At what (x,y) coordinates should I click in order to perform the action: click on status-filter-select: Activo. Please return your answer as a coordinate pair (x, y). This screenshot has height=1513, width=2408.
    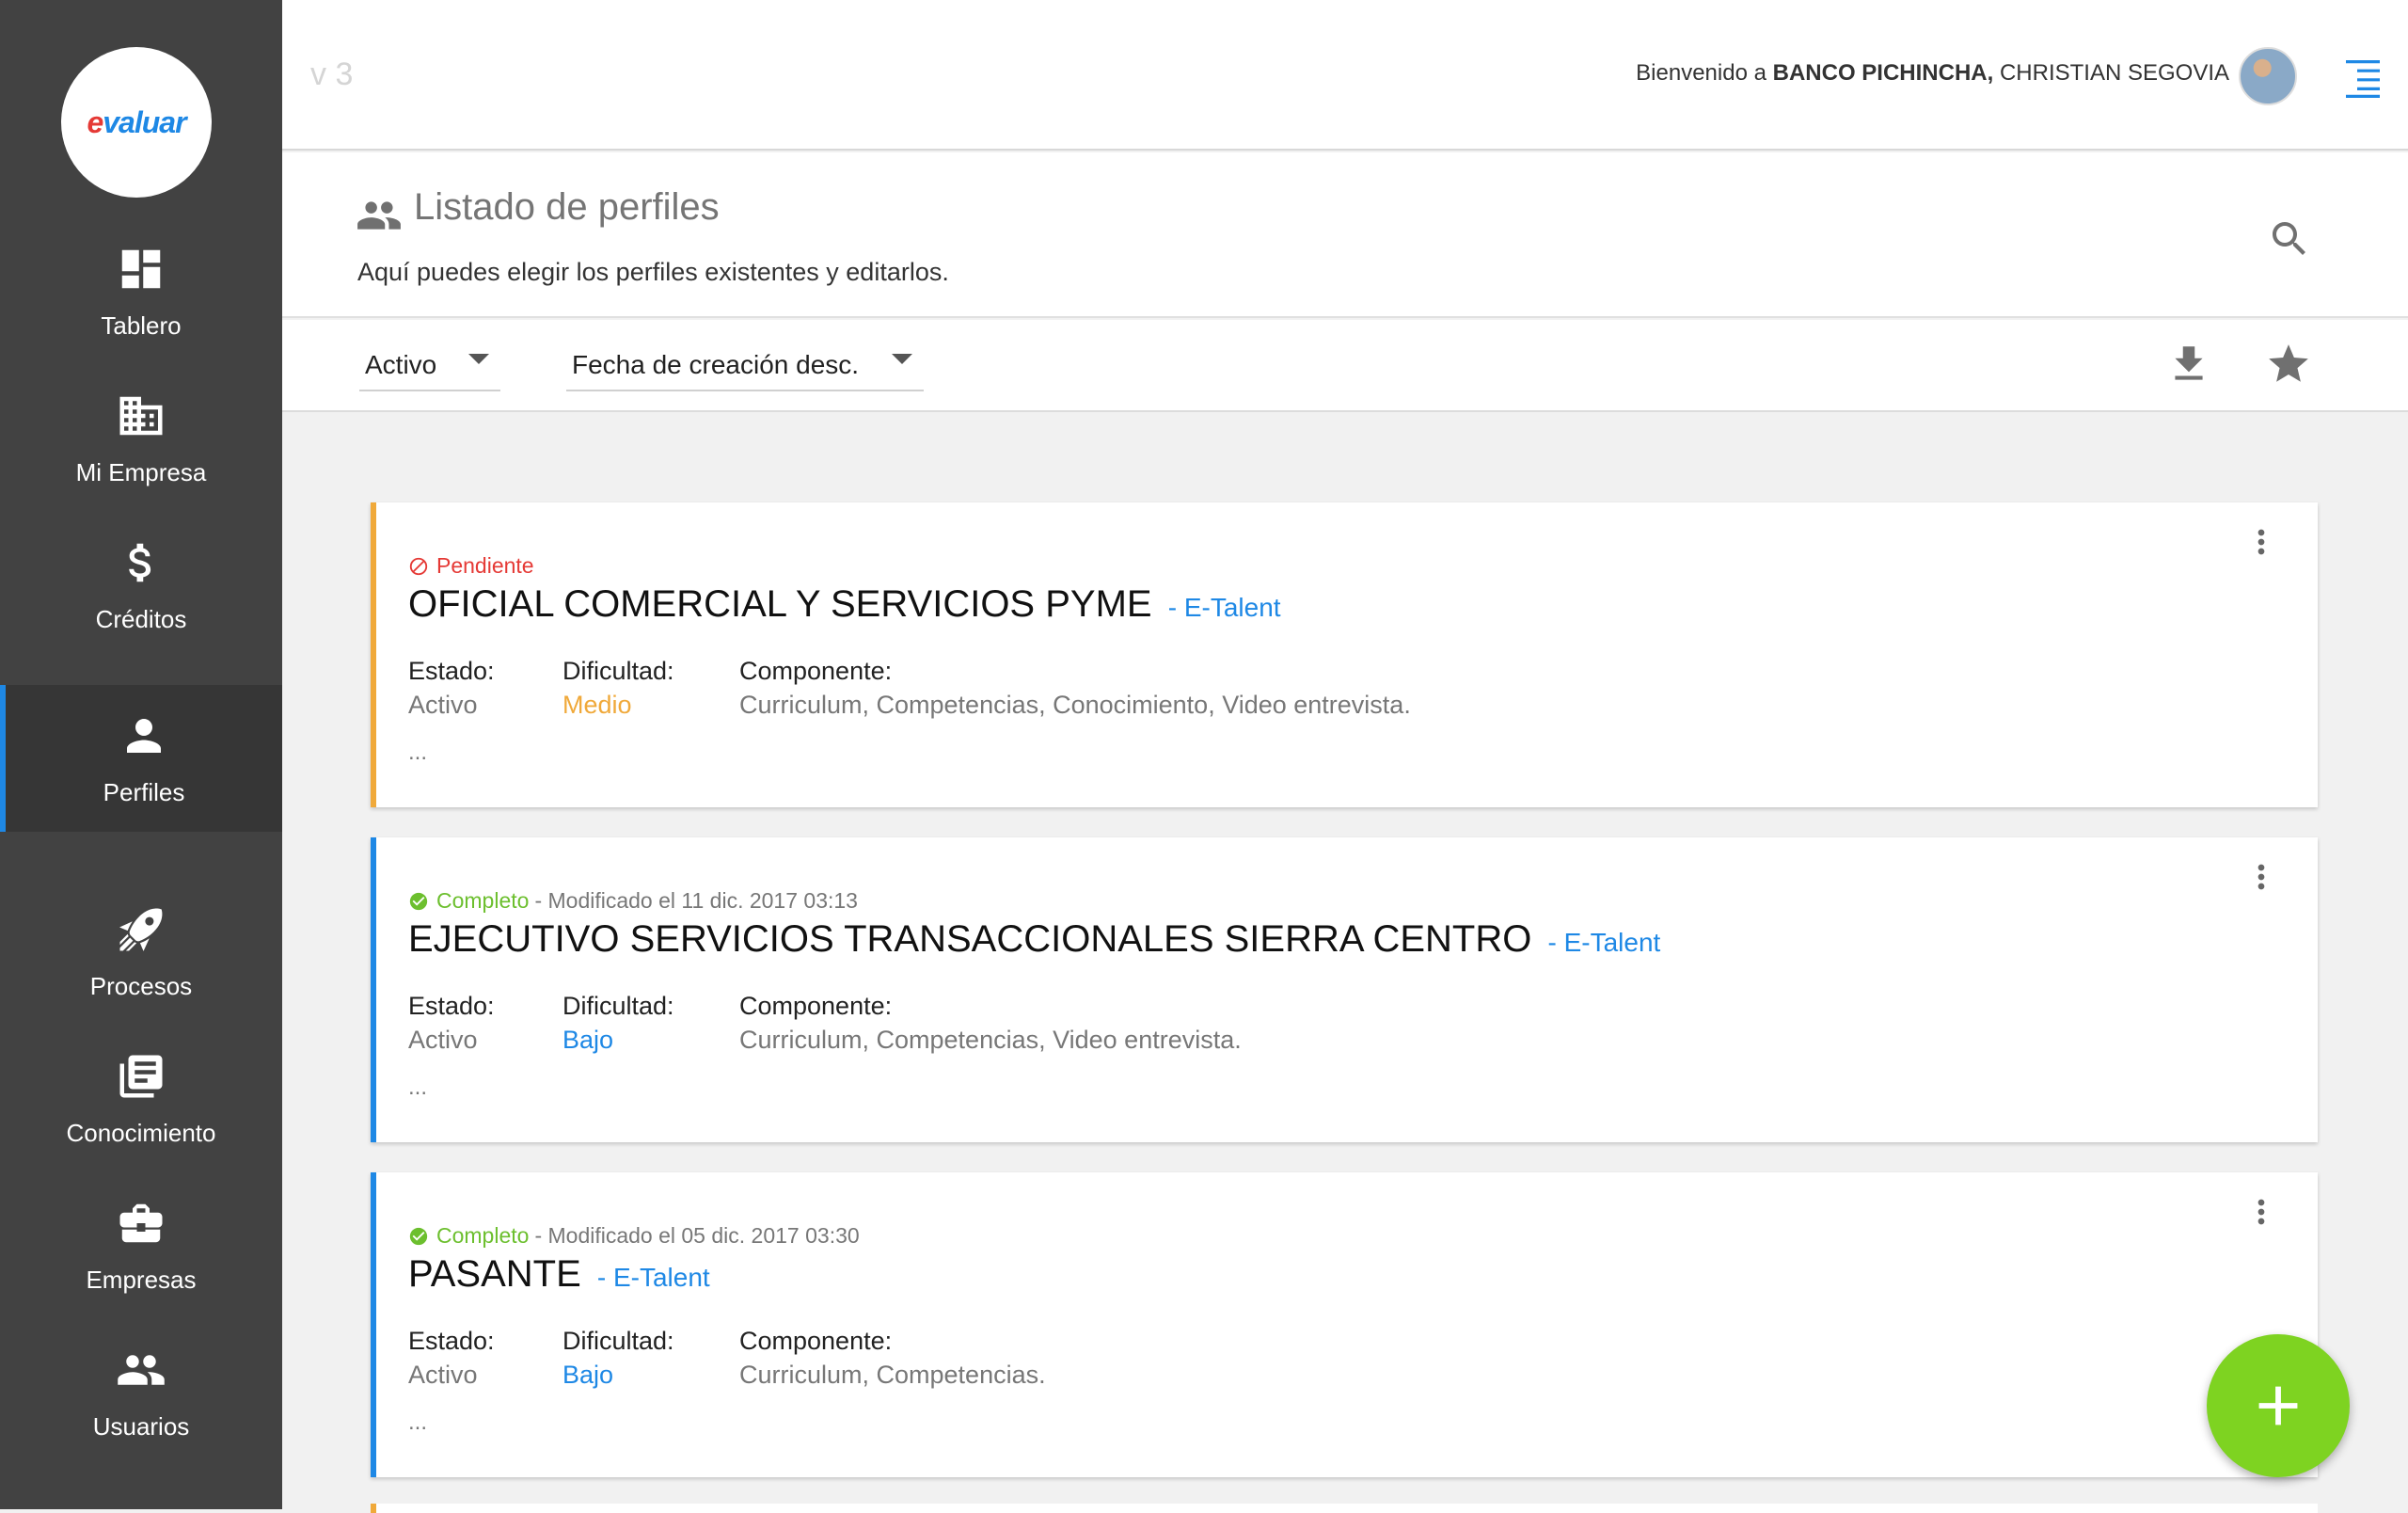
    Looking at the image, I should click on (430, 366).